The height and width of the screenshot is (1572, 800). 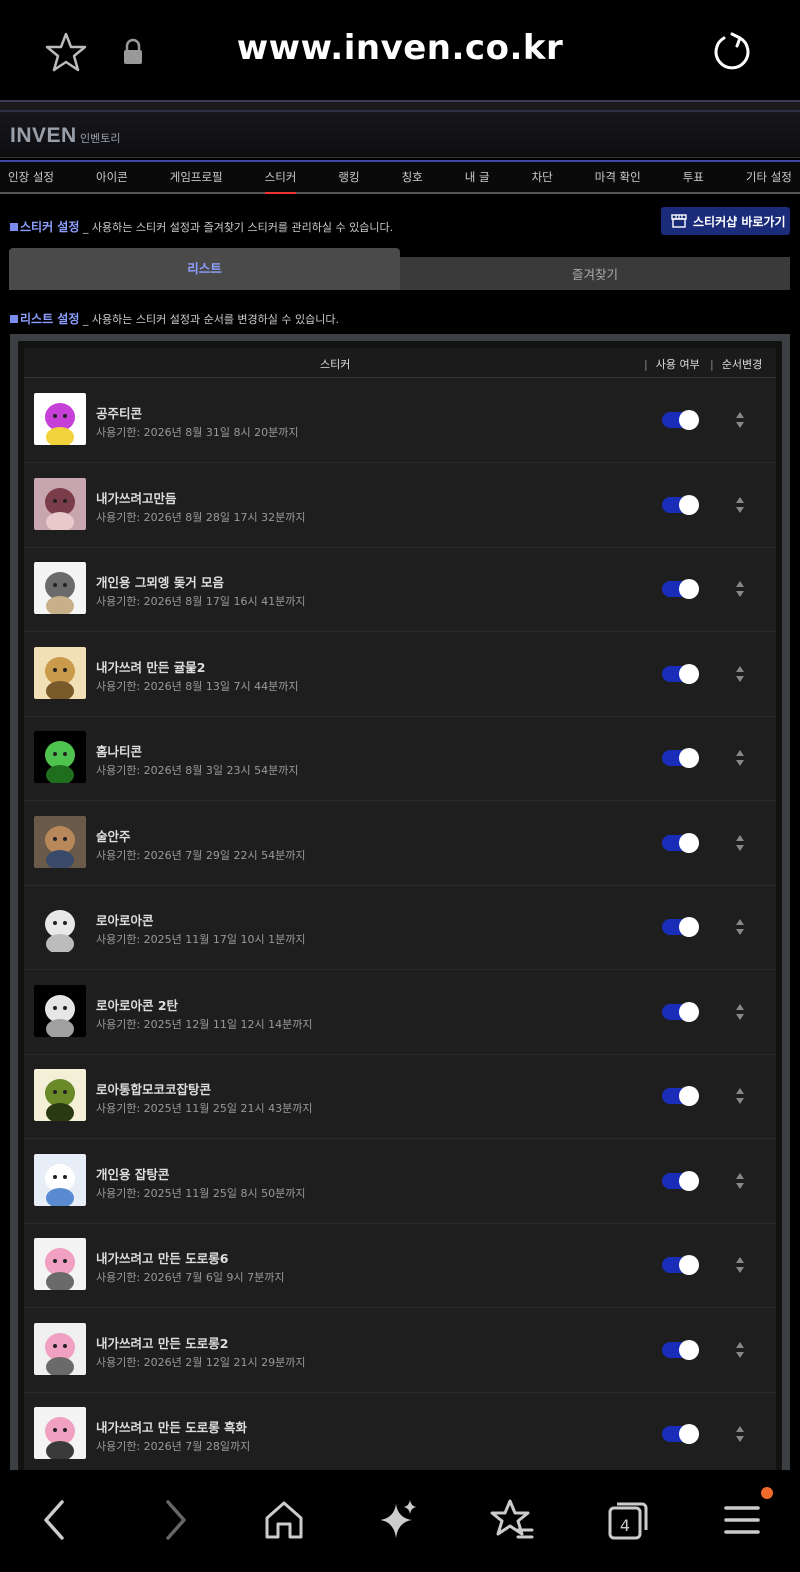 I want to click on tab-favorites: 즐겨찾기, so click(x=595, y=273).